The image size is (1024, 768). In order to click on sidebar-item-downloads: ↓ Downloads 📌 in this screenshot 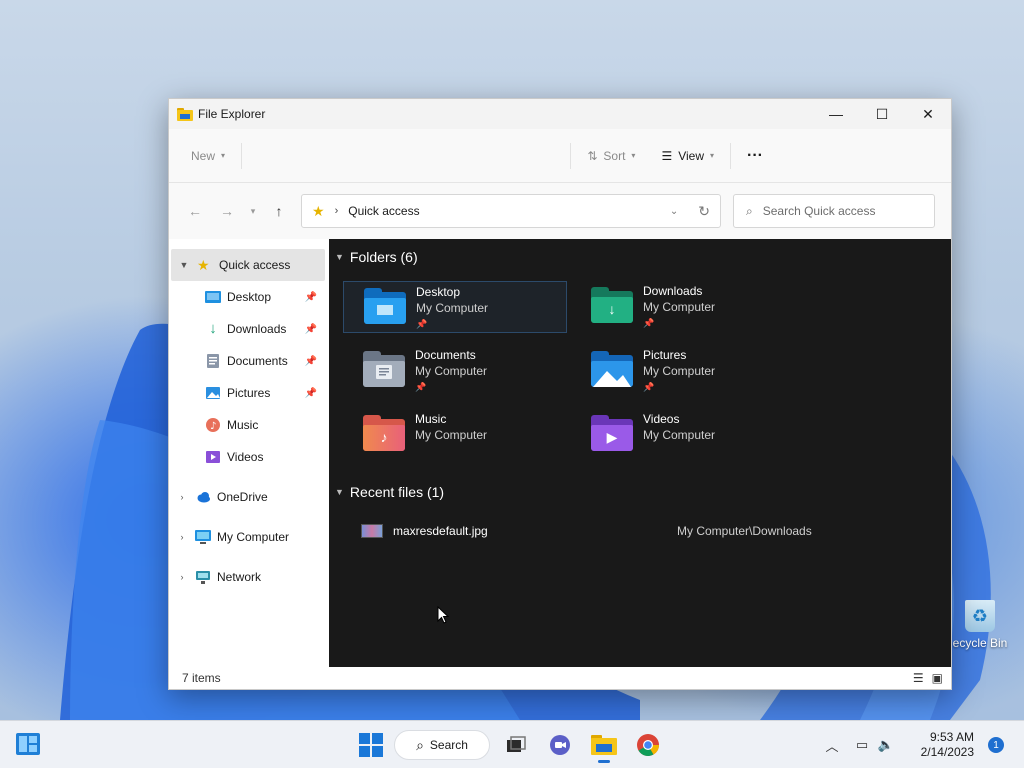, I will do `click(249, 329)`.